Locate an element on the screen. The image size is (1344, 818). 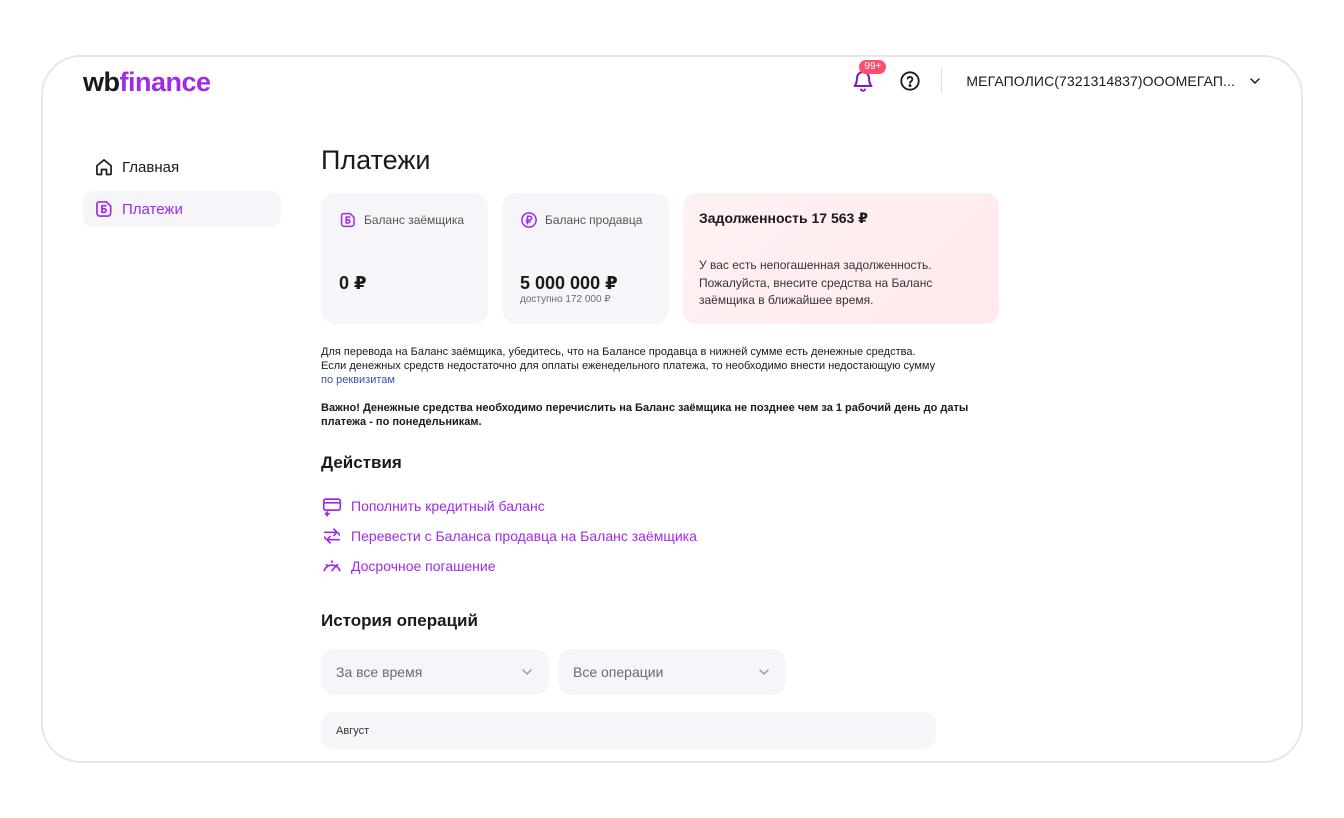
requisites-link: по реквизитам is located at coordinates (661, 380).